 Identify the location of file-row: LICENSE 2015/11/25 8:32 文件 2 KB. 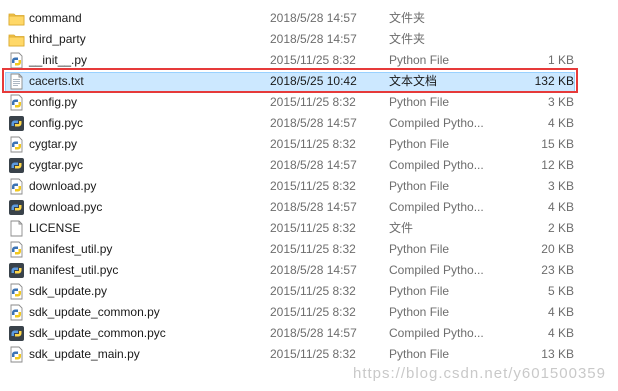
(309, 228).